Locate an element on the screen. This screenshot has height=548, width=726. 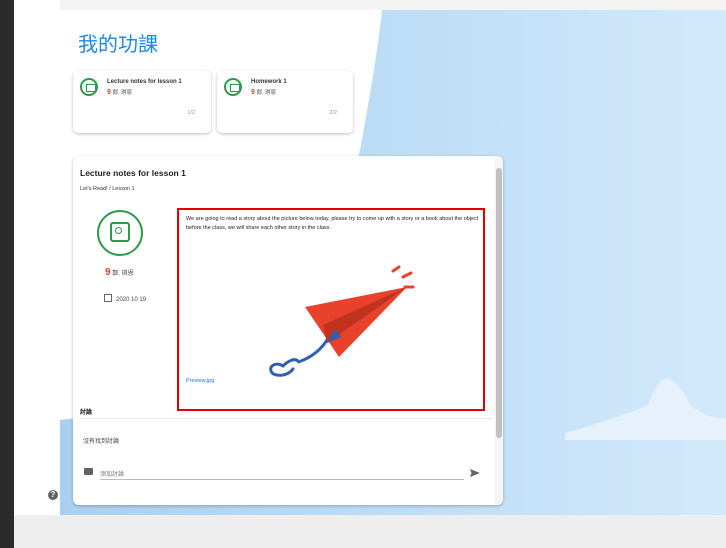
top-strip is located at coordinates (393, 5).